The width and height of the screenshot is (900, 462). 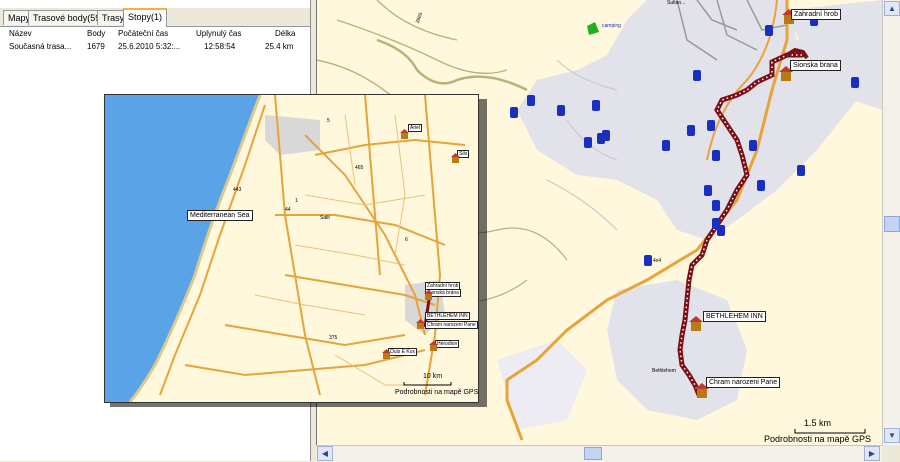 What do you see at coordinates (325, 453) in the screenshot?
I see `scroll-left-button: ◀` at bounding box center [325, 453].